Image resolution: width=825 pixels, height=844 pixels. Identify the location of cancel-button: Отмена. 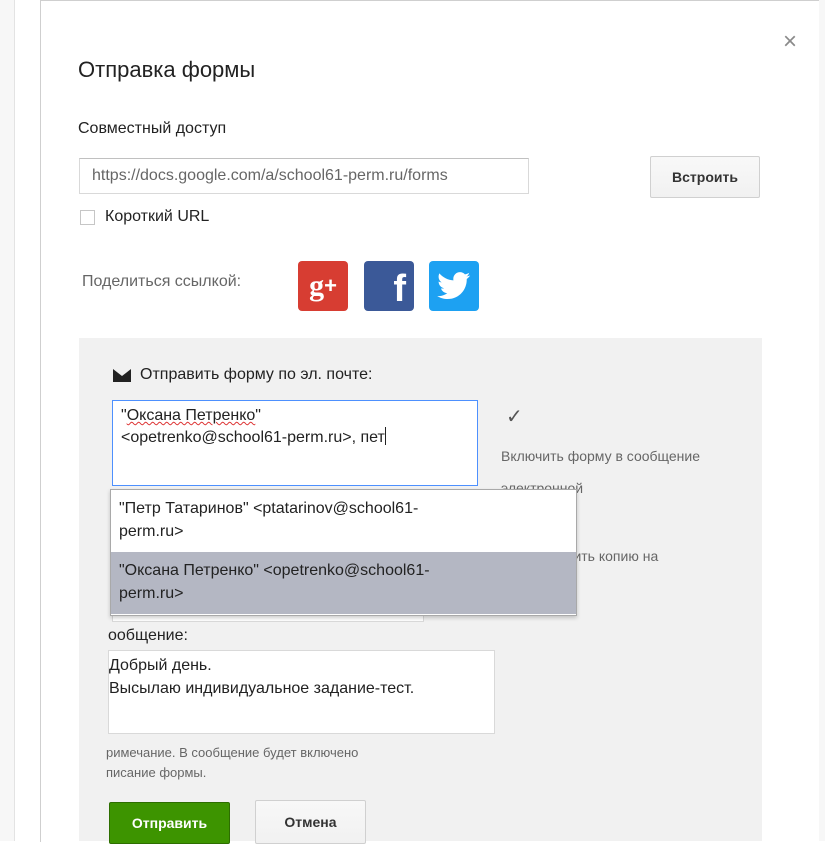
(310, 822).